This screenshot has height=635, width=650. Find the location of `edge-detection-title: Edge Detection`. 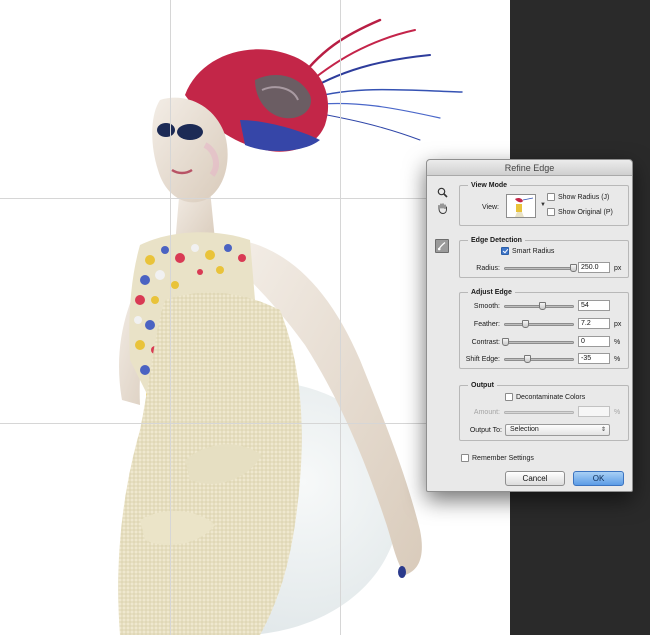

edge-detection-title: Edge Detection is located at coordinates (496, 240).